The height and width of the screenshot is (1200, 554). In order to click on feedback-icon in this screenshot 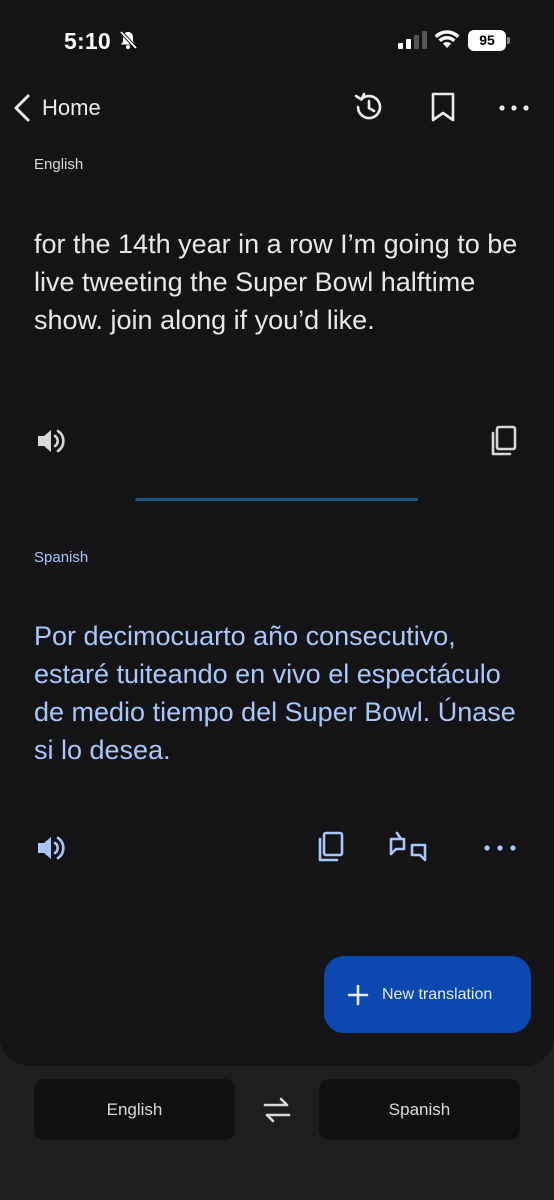, I will do `click(408, 847)`.